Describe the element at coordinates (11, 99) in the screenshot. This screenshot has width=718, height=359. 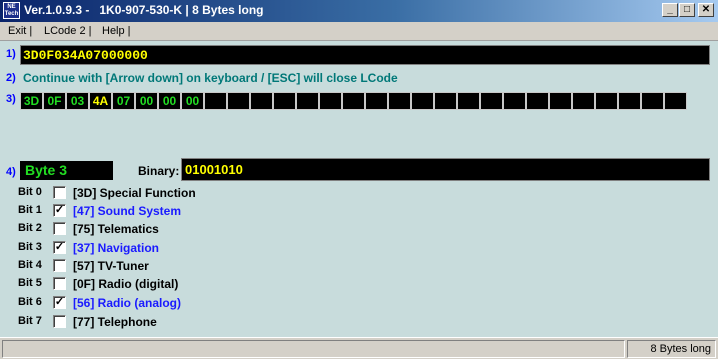
I see `section-number-3: 3)` at that location.